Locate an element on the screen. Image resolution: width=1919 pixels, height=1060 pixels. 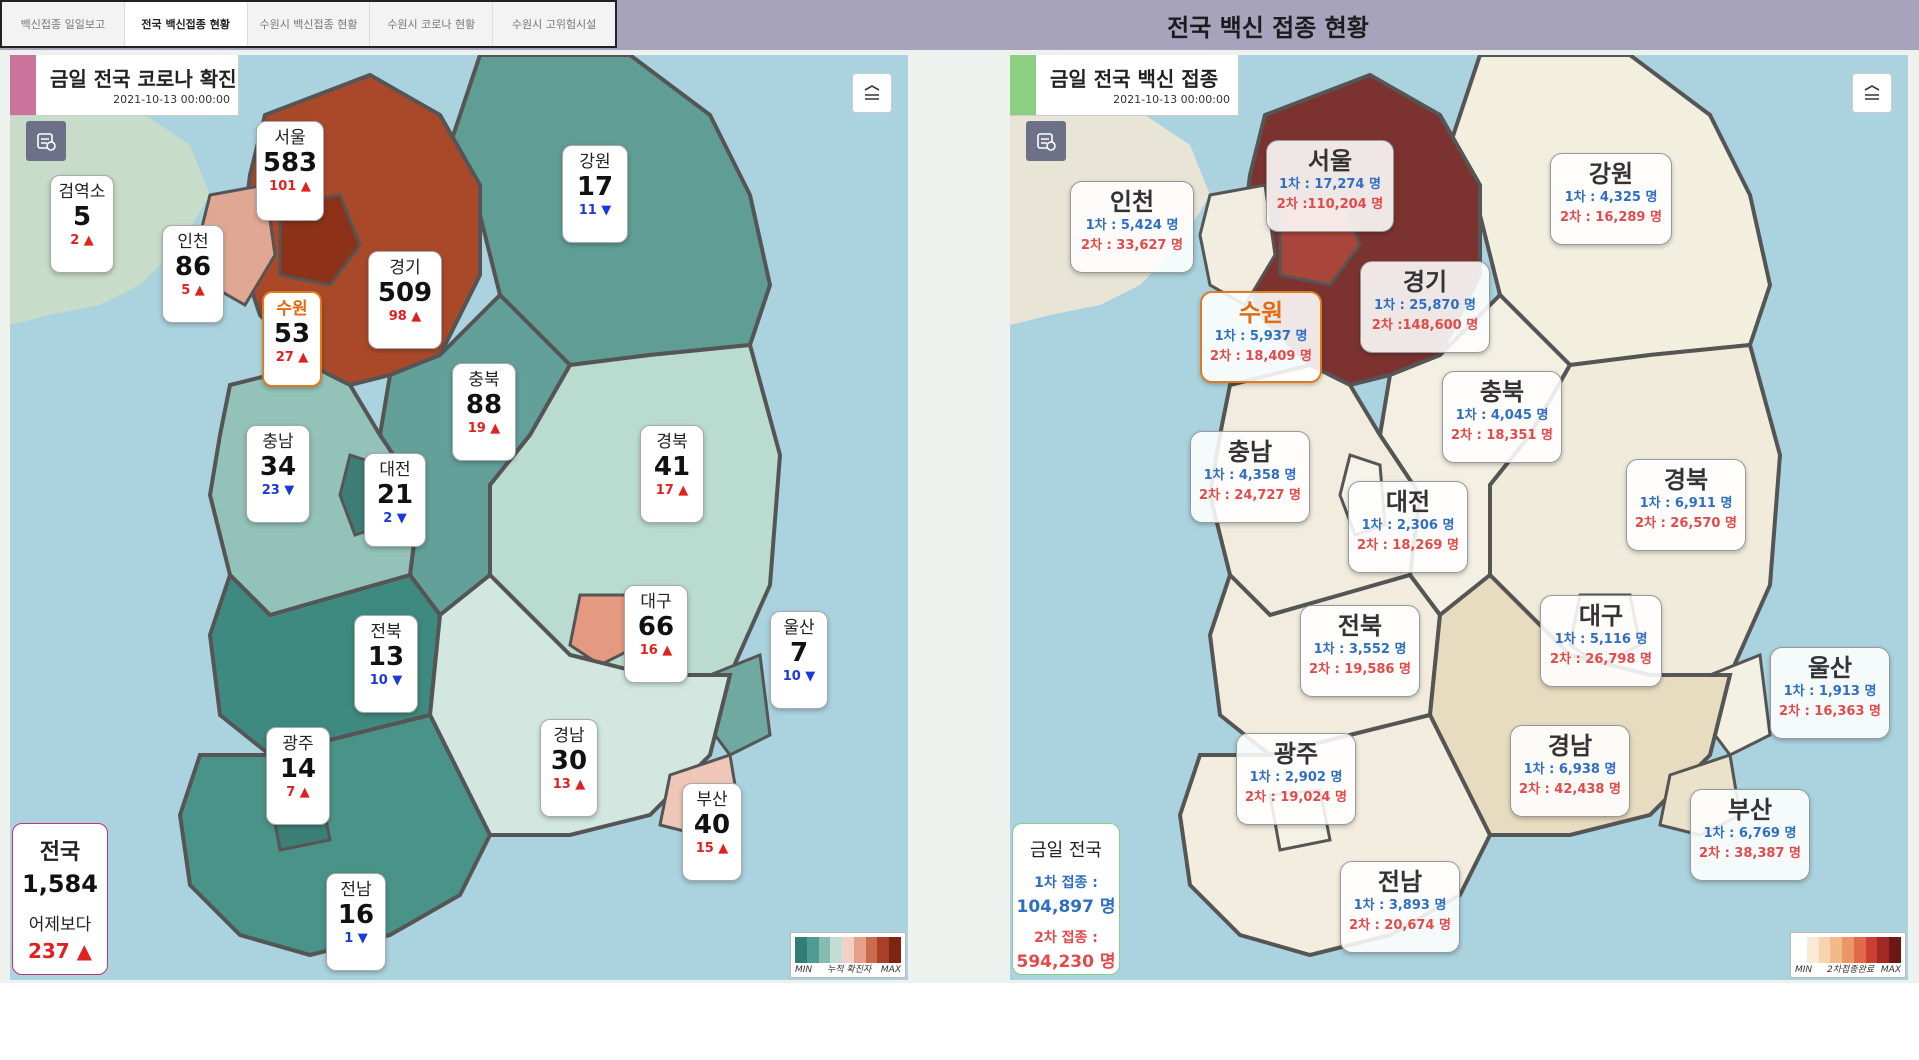
region-count: 66 is located at coordinates (656, 627).